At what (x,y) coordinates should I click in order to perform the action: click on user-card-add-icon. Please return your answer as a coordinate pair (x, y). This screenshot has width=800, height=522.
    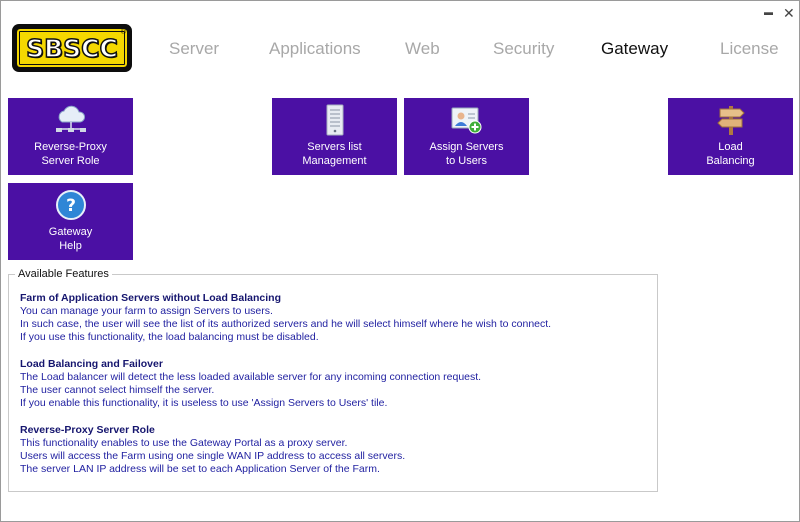
    Looking at the image, I should click on (466, 120).